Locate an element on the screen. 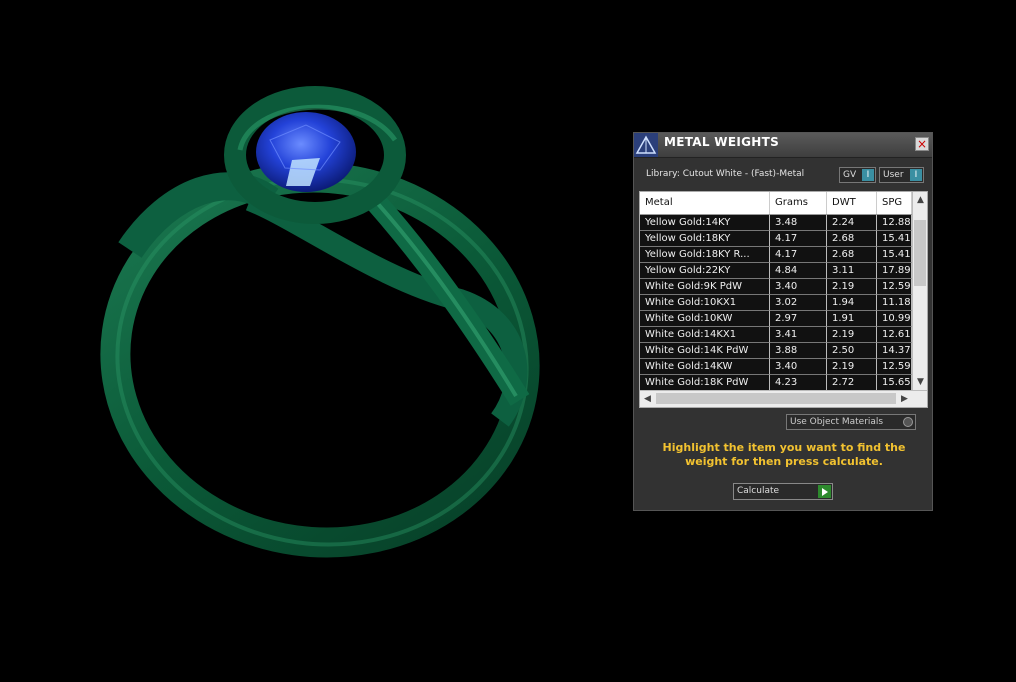 The width and height of the screenshot is (1016, 682). app-logo-icon is located at coordinates (646, 145).